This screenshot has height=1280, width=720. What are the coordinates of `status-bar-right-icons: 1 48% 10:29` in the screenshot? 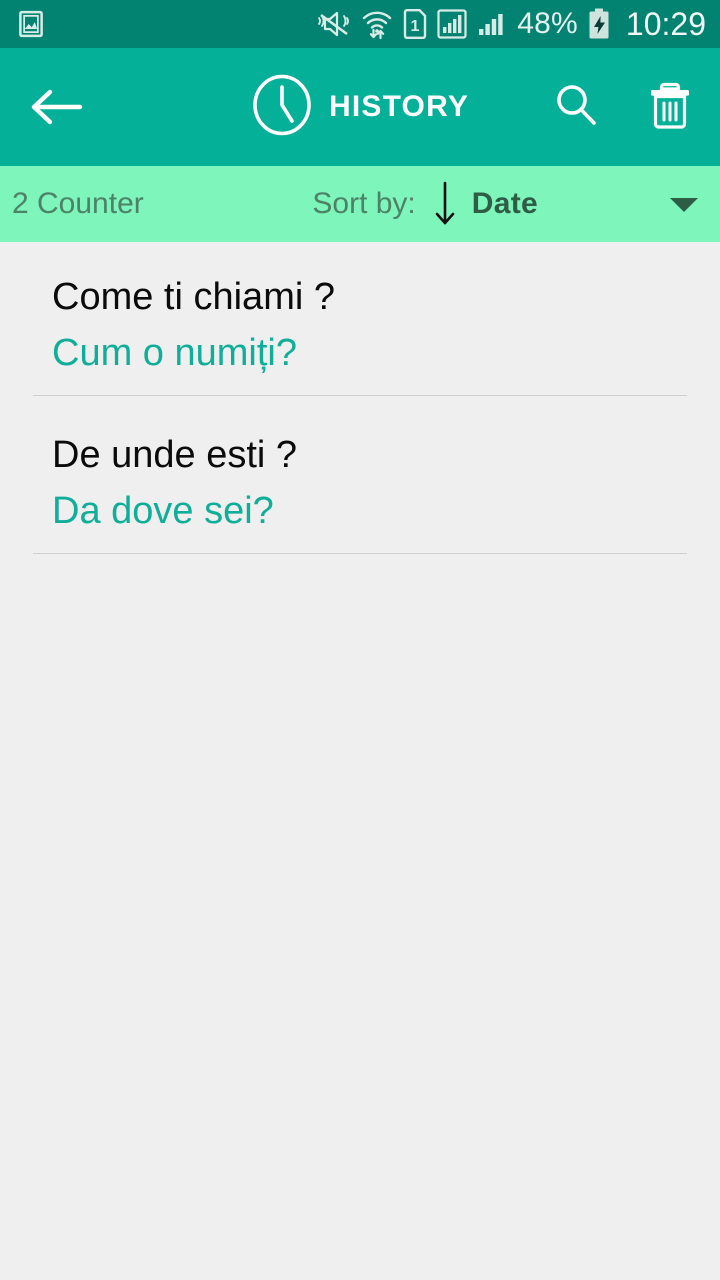 It's located at (511, 24).